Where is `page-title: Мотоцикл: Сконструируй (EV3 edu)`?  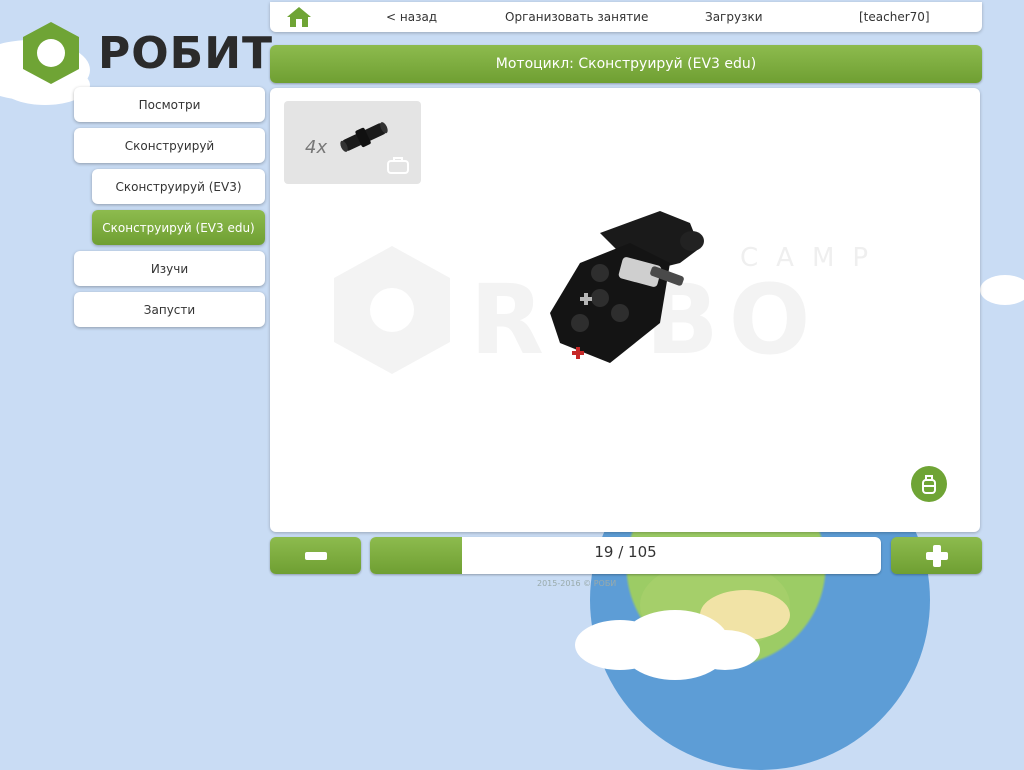
page-title: Мотоцикл: Сконструируй (EV3 edu) is located at coordinates (626, 64).